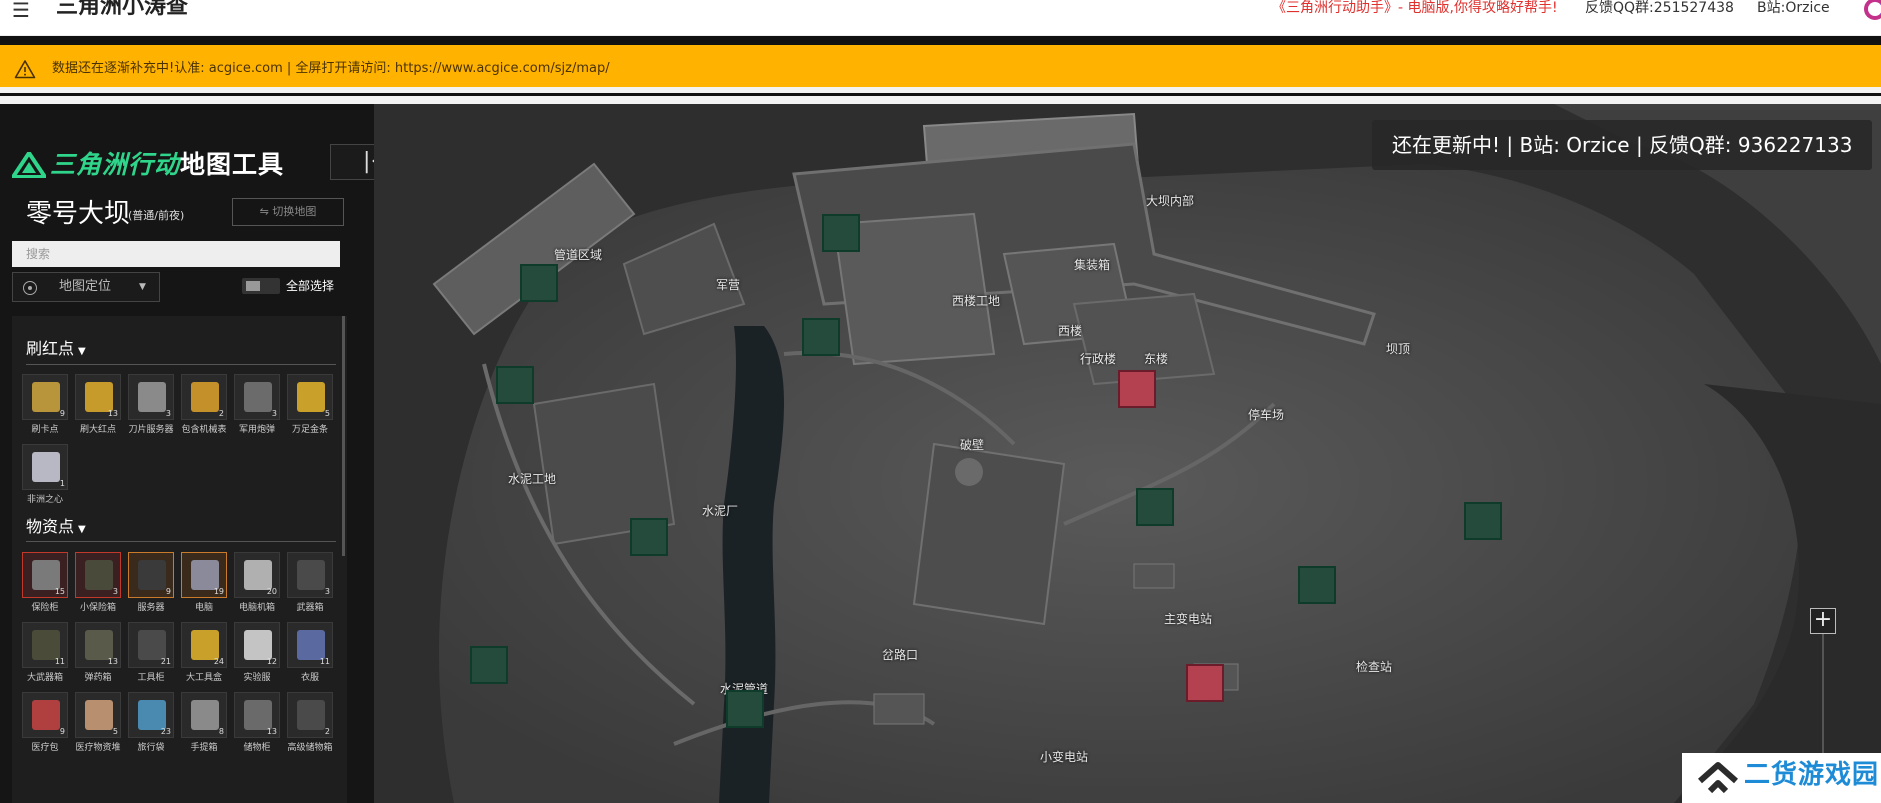 This screenshot has width=1881, height=803. What do you see at coordinates (578, 254) in the screenshot?
I see `map-label: 管道区域` at bounding box center [578, 254].